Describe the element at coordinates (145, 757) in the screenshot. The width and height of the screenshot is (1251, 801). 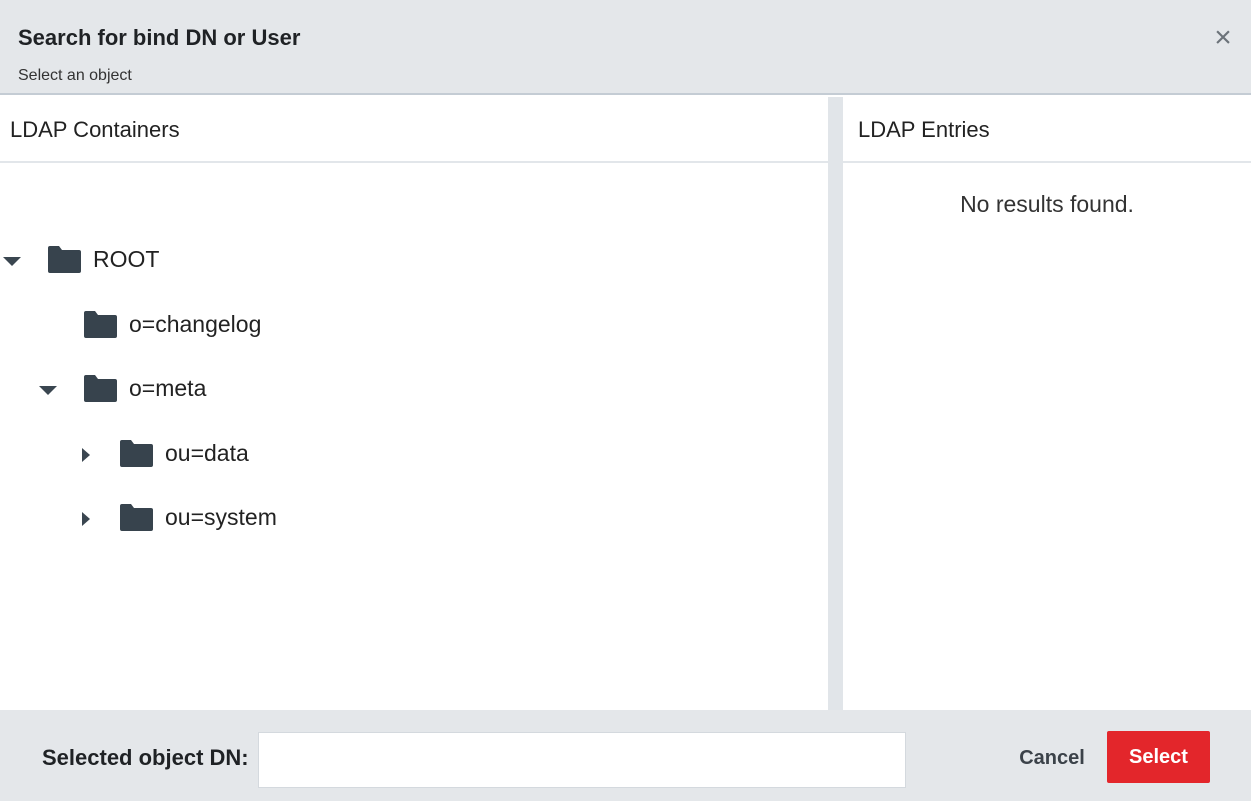
I see `selected-dn-label: Selected object DN:` at that location.